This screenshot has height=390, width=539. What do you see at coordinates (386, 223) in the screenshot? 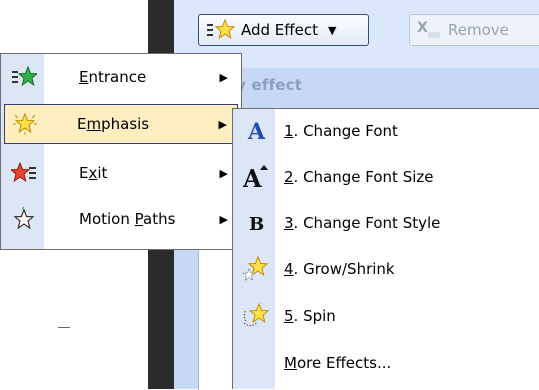
I see `menu-item-change-font-style: B 3. Change Font Style` at bounding box center [386, 223].